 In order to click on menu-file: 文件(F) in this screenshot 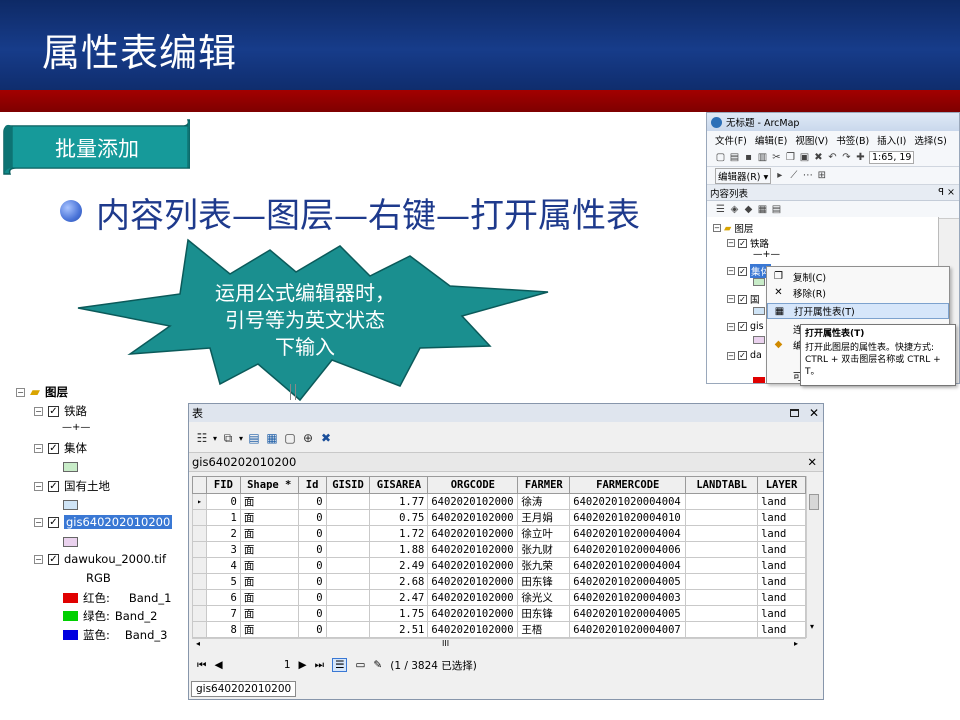, I will do `click(731, 140)`.